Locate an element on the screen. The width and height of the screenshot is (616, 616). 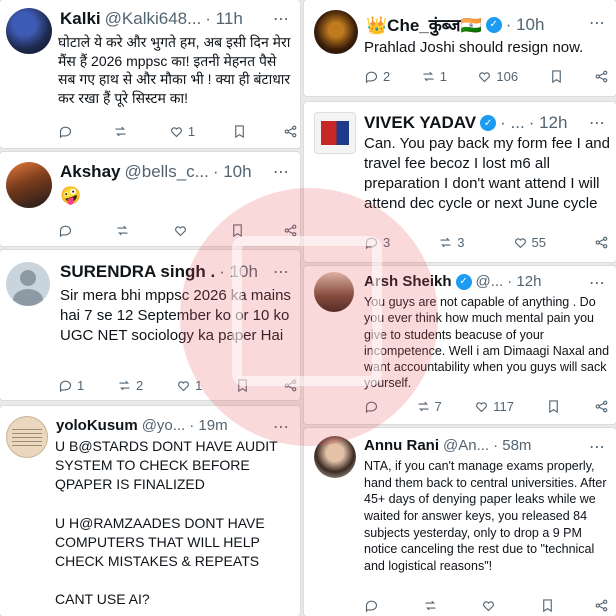
logo-image is located at coordinates (335, 133).